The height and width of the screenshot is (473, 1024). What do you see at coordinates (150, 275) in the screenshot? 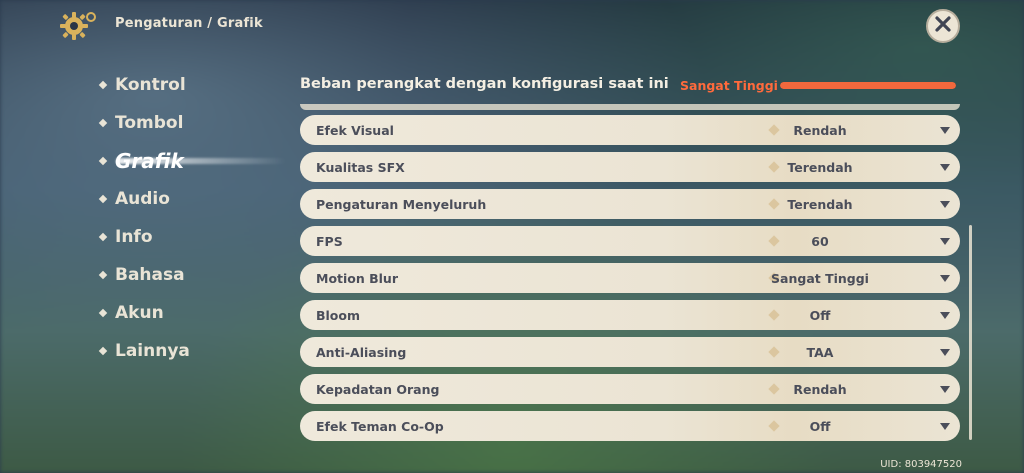
I see `sidebar-item-label: Bahasa` at bounding box center [150, 275].